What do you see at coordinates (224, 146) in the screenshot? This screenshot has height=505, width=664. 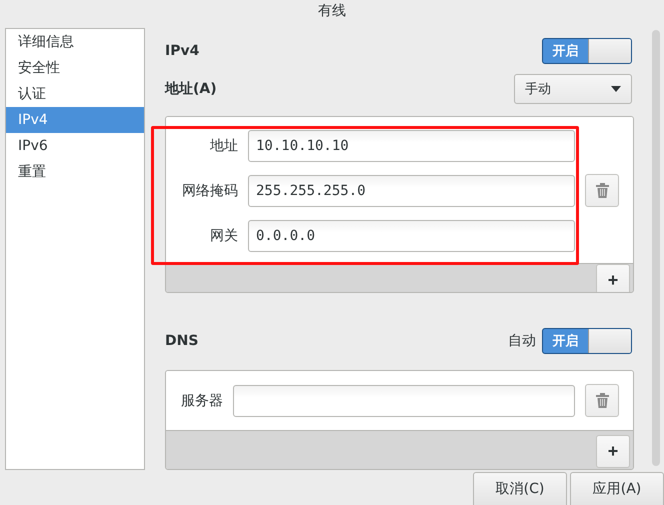 I see `field-label: 地址` at bounding box center [224, 146].